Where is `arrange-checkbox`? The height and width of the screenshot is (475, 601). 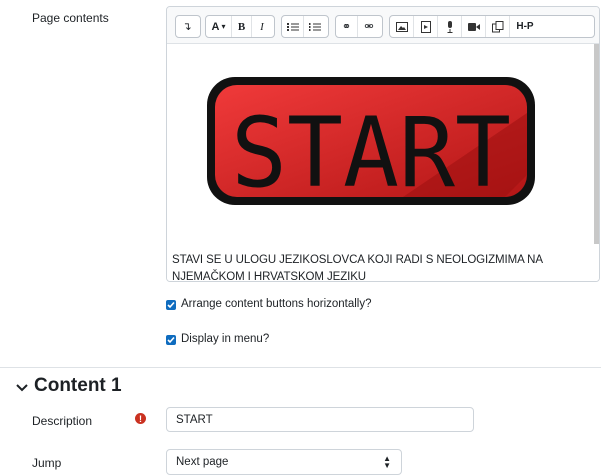
arrange-checkbox is located at coordinates (171, 305).